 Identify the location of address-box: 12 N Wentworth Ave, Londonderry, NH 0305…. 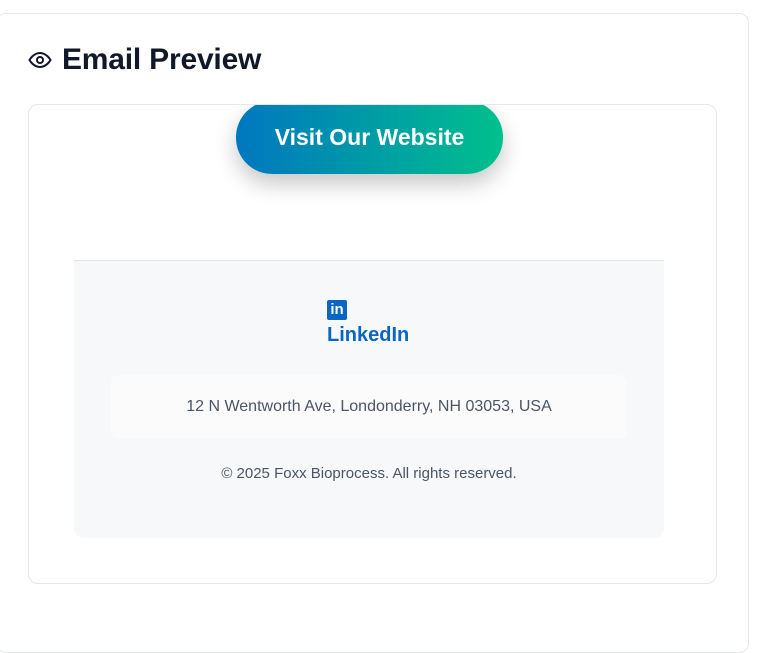
(369, 407).